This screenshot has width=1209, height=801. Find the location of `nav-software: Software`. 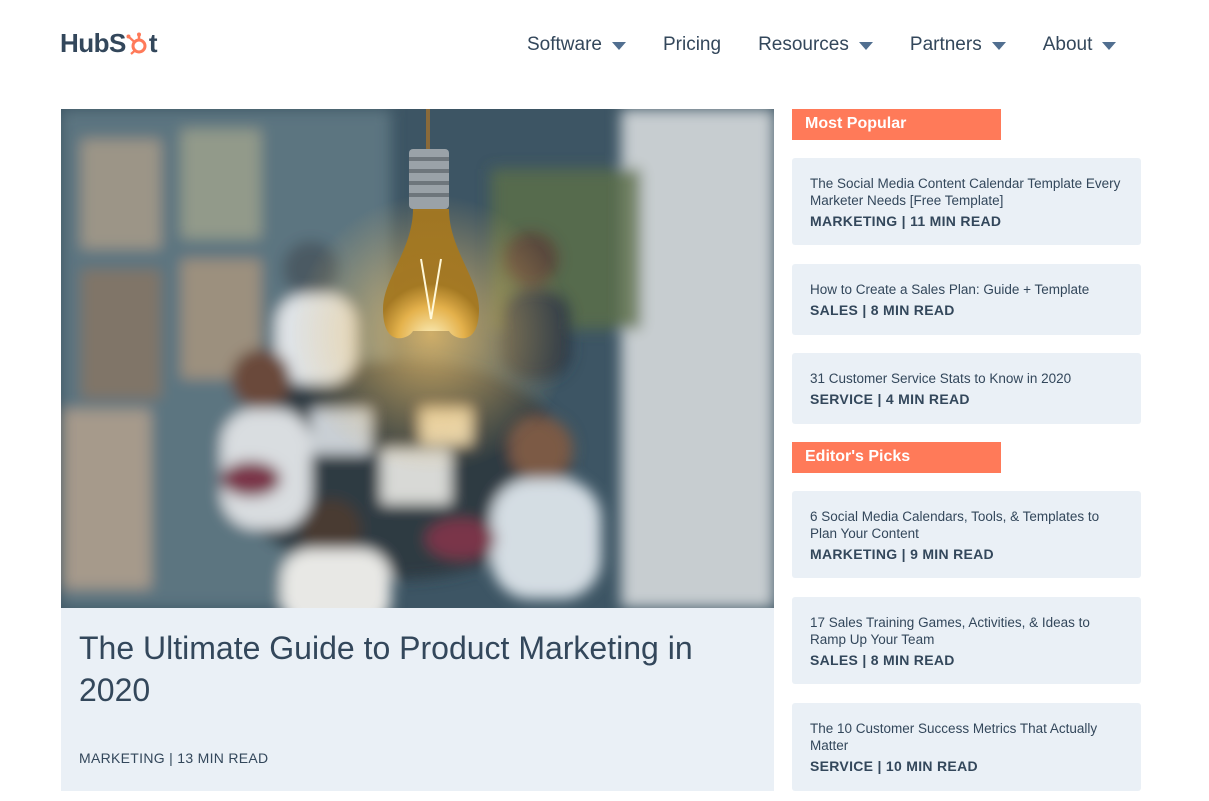

nav-software: Software is located at coordinates (576, 45).